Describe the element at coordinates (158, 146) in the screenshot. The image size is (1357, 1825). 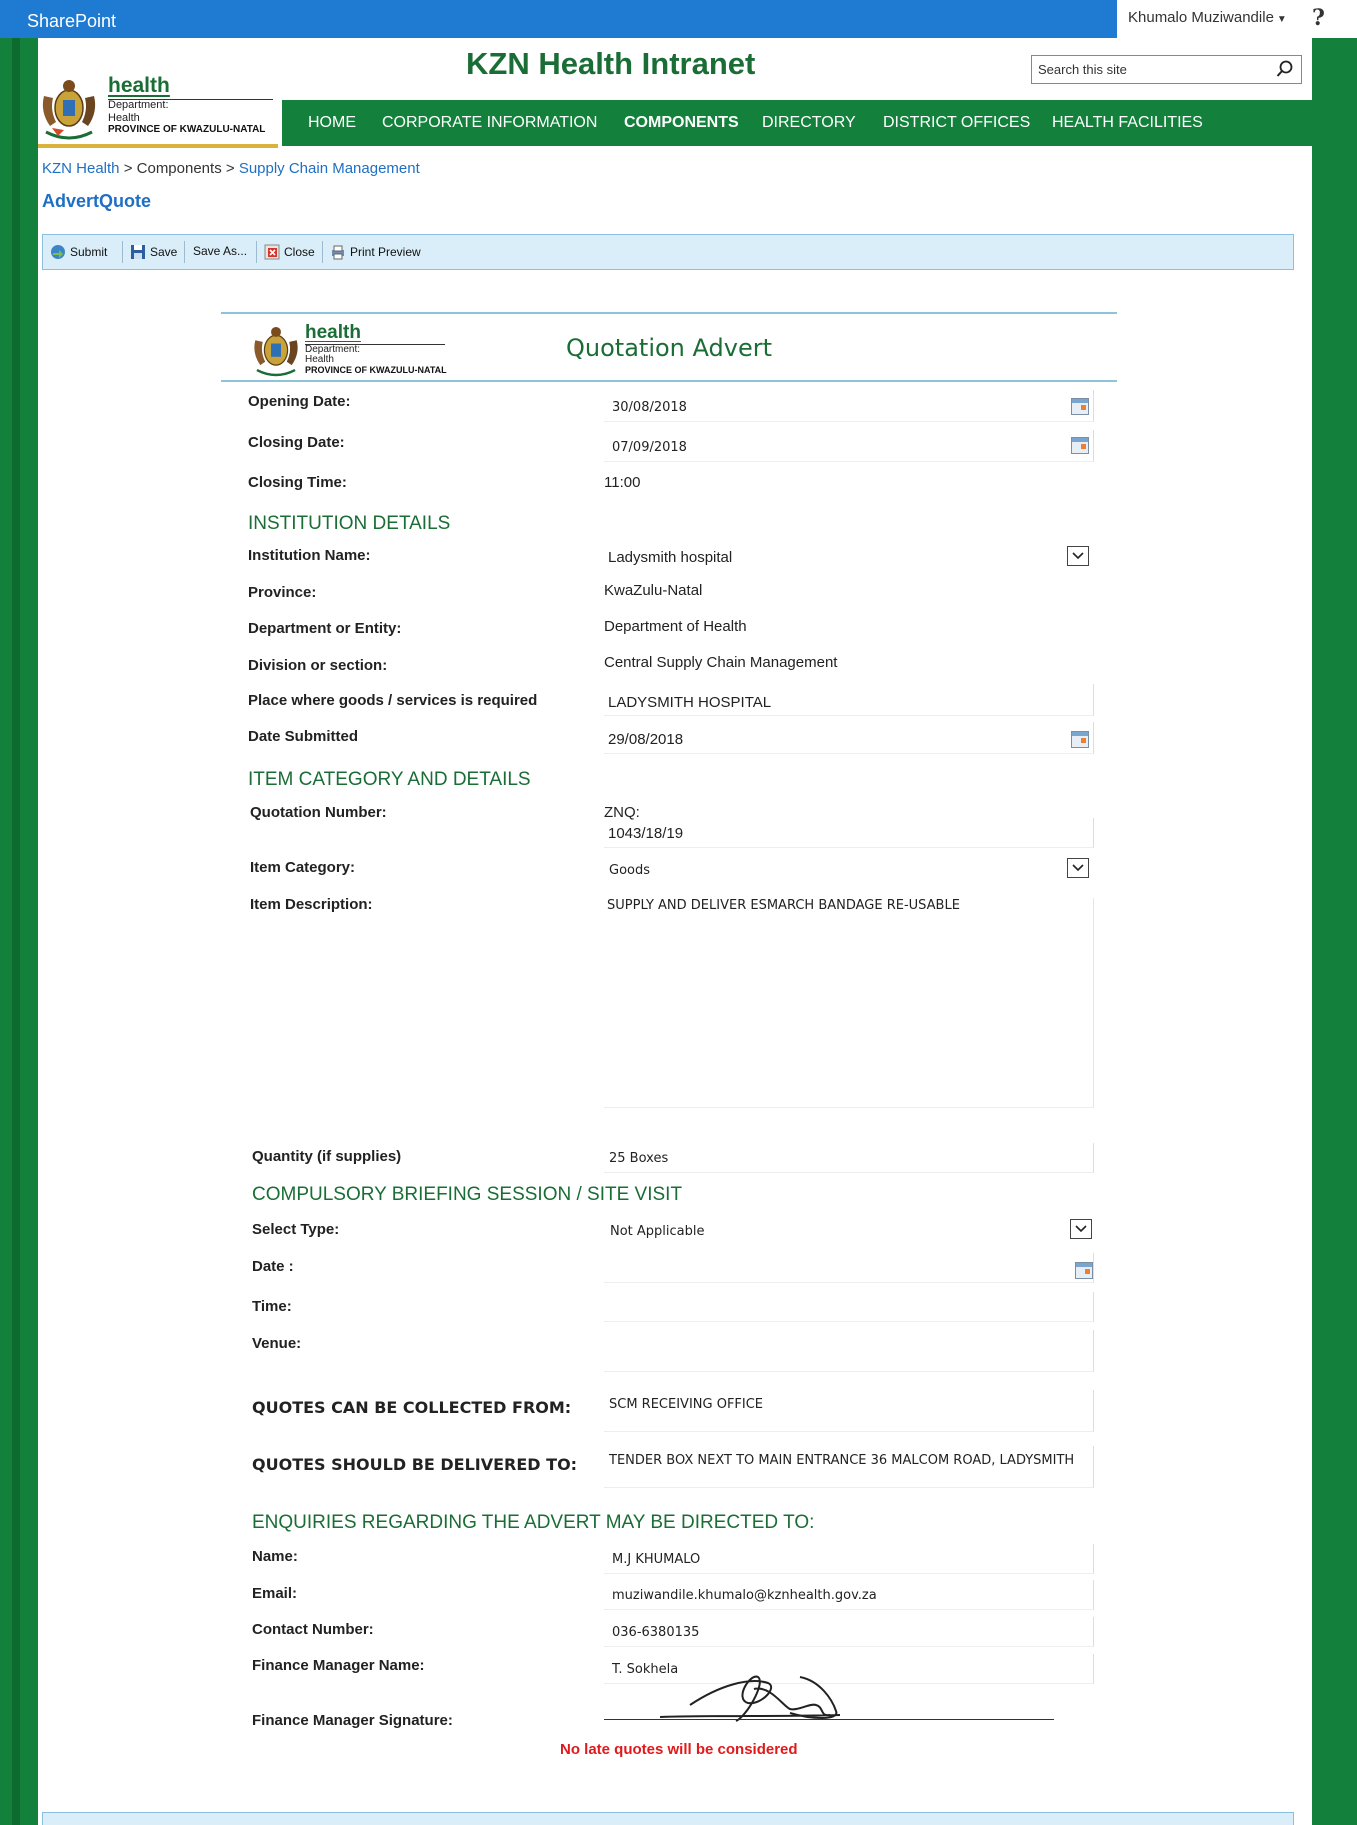
I see `logo-accent-bar` at that location.